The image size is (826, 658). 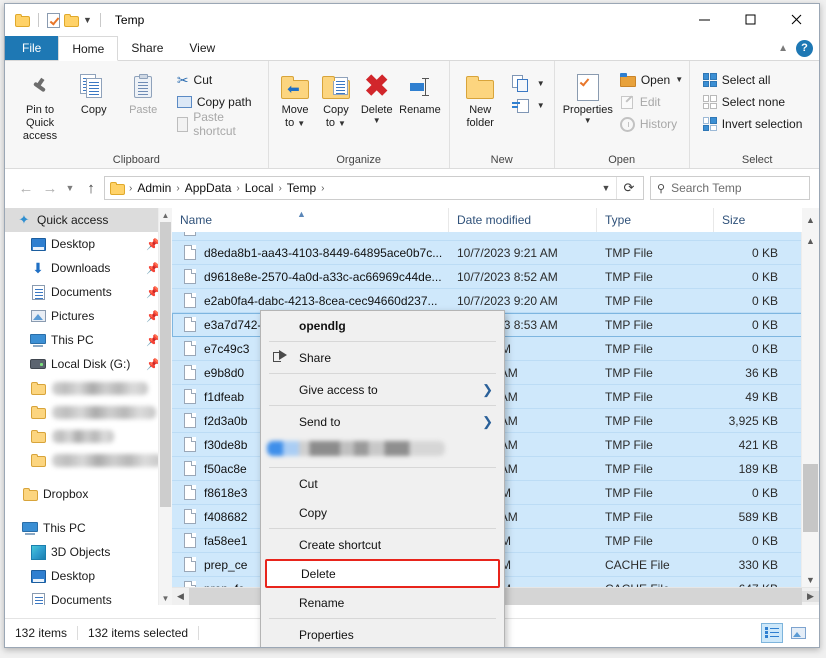 I want to click on maximize-button, so click(x=750, y=19).